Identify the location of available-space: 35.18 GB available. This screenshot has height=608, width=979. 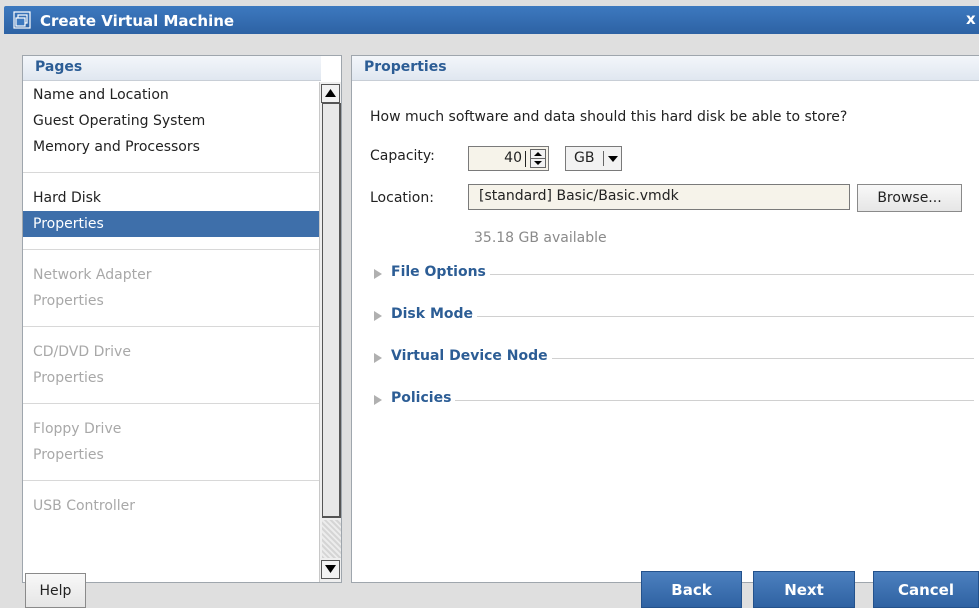
(540, 238).